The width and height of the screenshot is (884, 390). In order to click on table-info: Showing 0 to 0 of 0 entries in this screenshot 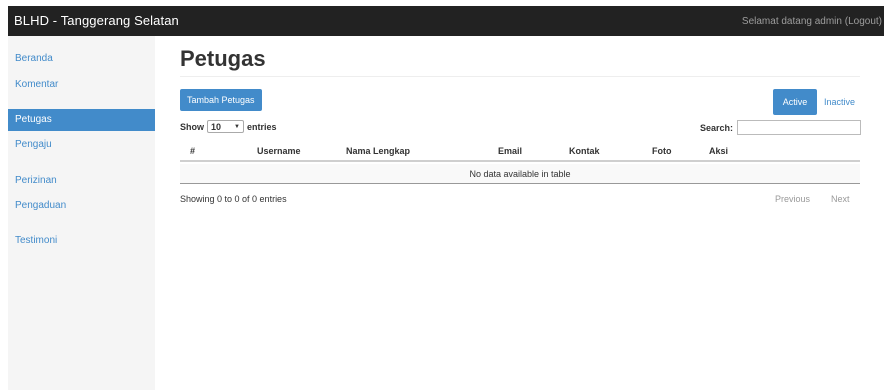, I will do `click(233, 199)`.